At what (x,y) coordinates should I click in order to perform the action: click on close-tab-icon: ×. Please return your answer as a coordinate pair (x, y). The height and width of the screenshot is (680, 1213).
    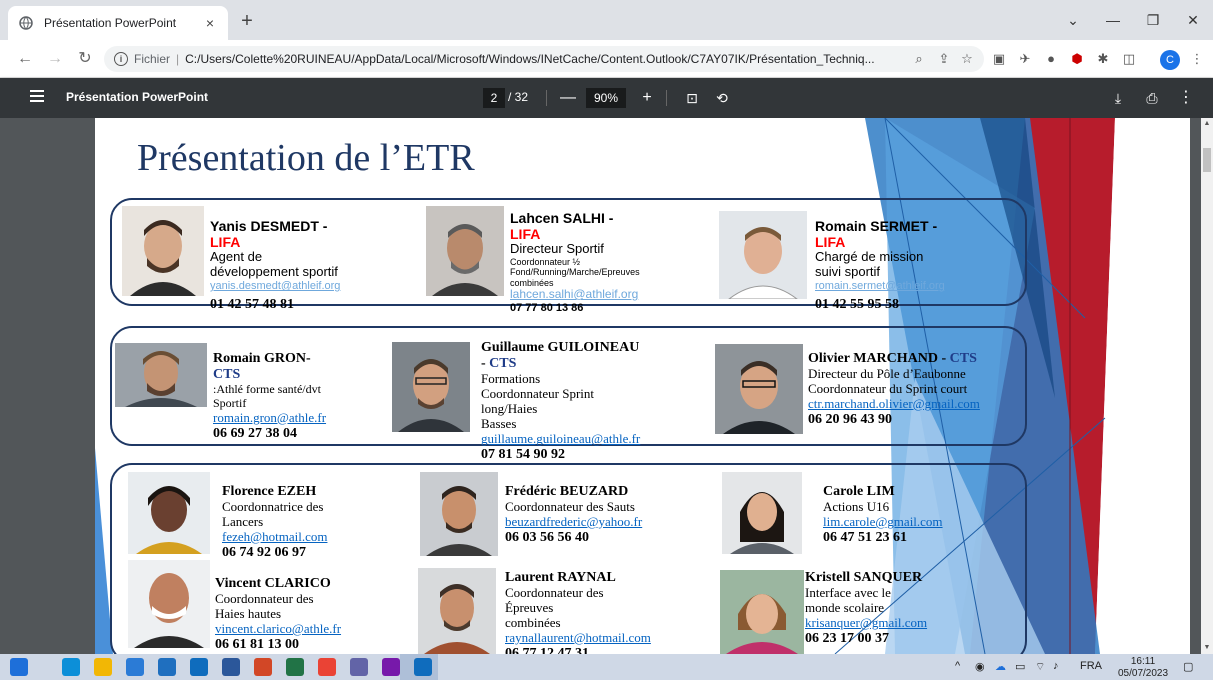
    Looking at the image, I should click on (210, 23).